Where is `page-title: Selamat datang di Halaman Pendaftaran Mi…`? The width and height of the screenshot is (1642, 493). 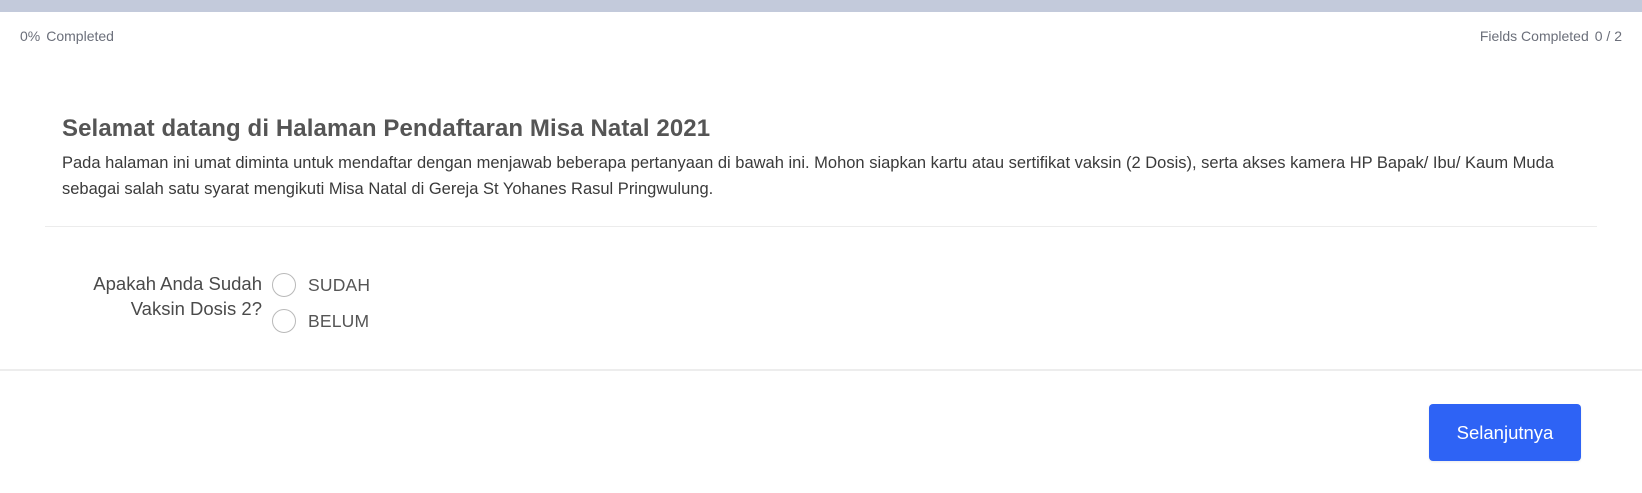 page-title: Selamat datang di Halaman Pendaftaran Mi… is located at coordinates (386, 128).